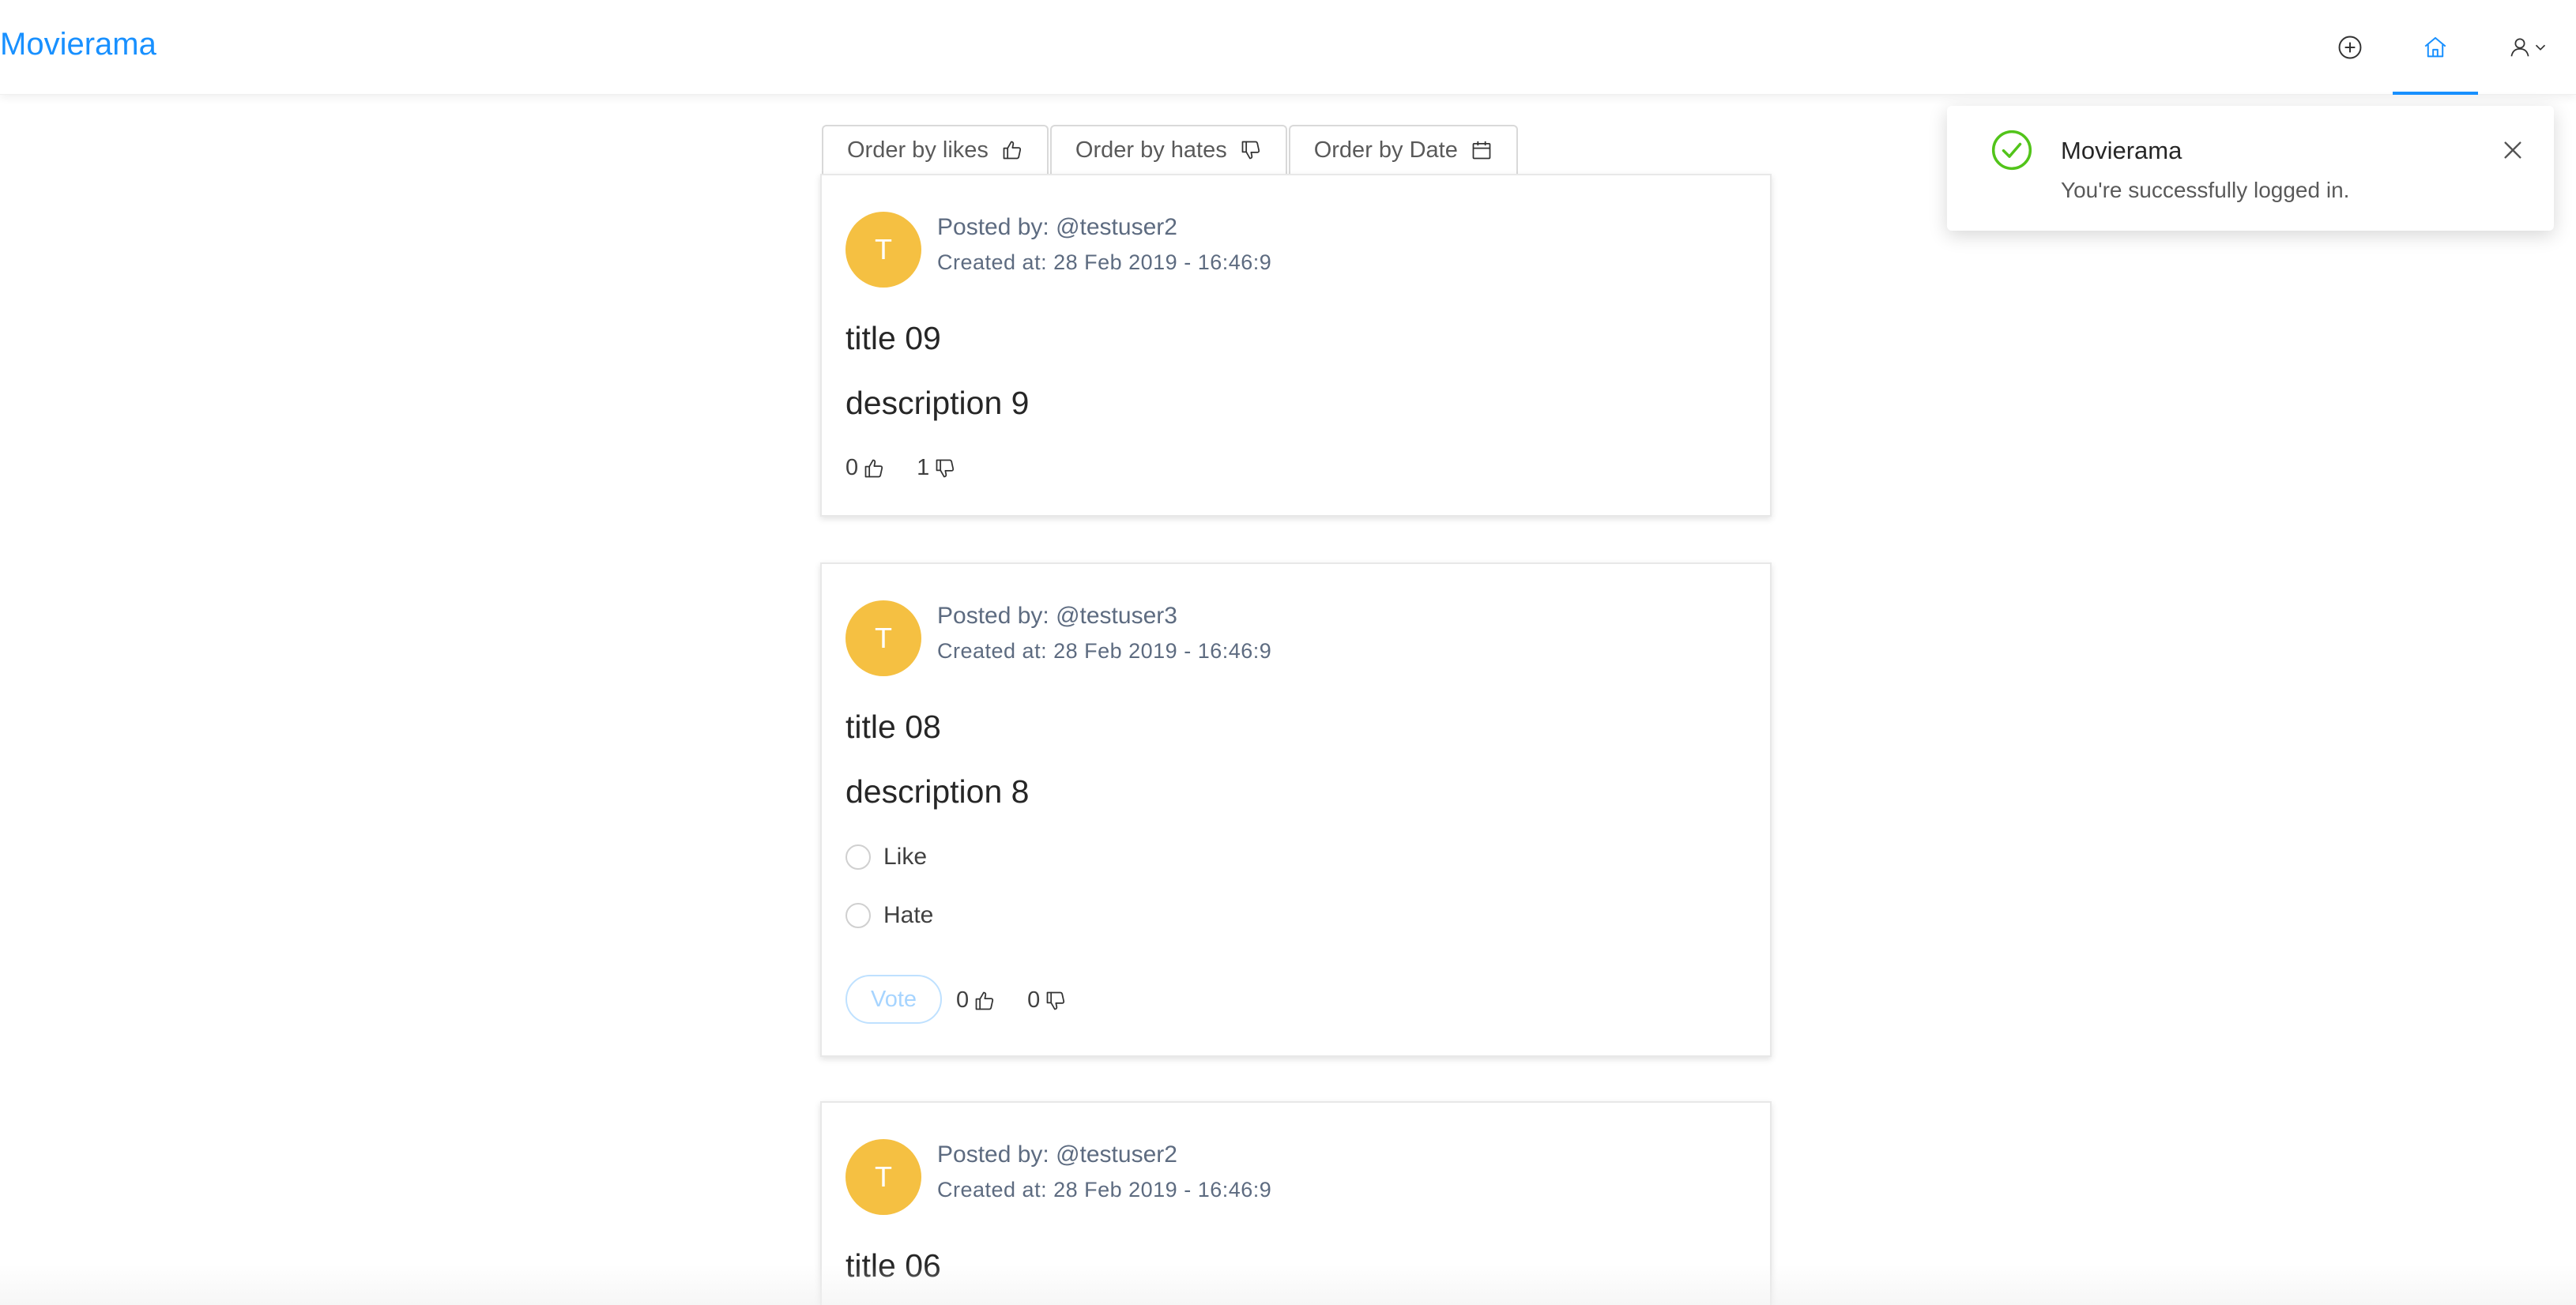 This screenshot has width=2576, height=1305. I want to click on home-button, so click(2435, 47).